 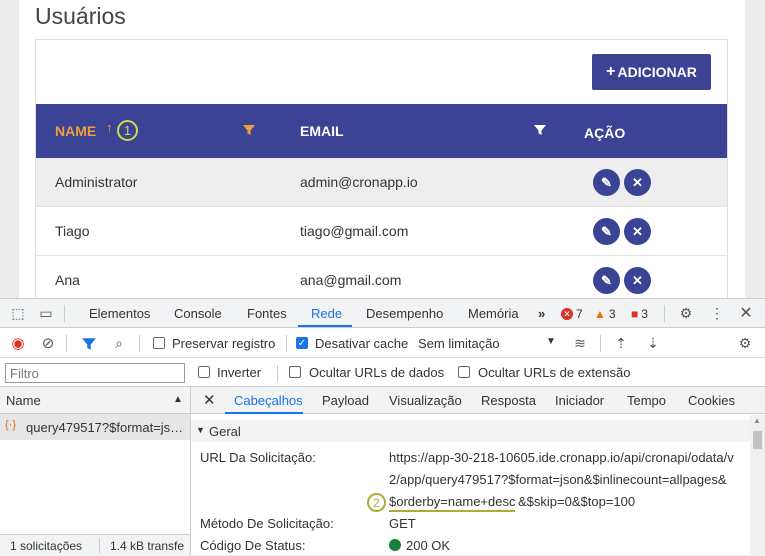 I want to click on page-title: Usuários, so click(x=80, y=16).